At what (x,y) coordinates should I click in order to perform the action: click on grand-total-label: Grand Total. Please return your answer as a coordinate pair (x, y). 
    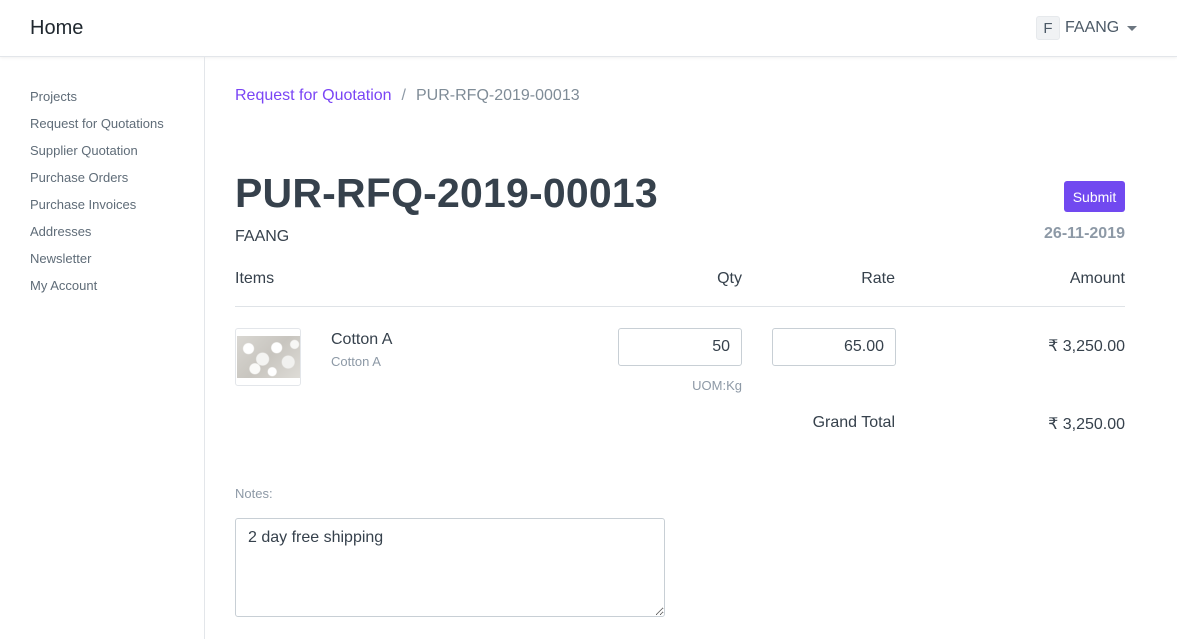
    Looking at the image, I should click on (853, 422).